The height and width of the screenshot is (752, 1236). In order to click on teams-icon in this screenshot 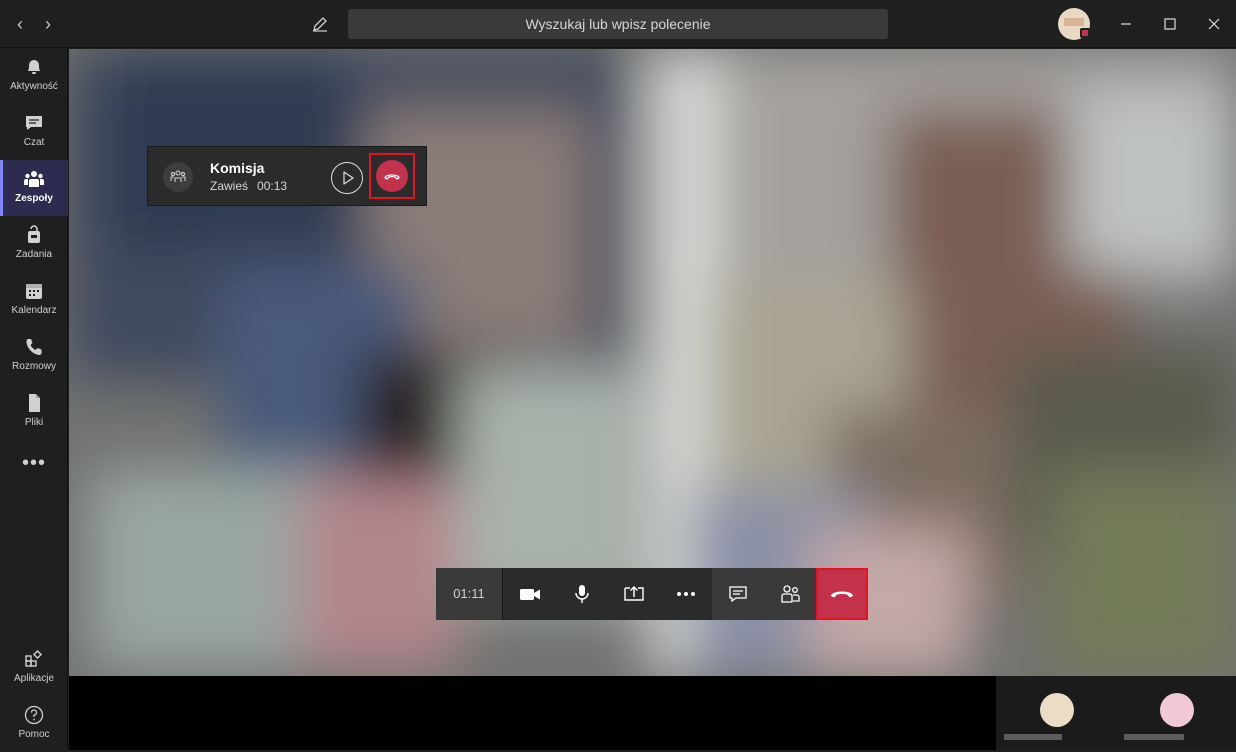, I will do `click(34, 179)`.